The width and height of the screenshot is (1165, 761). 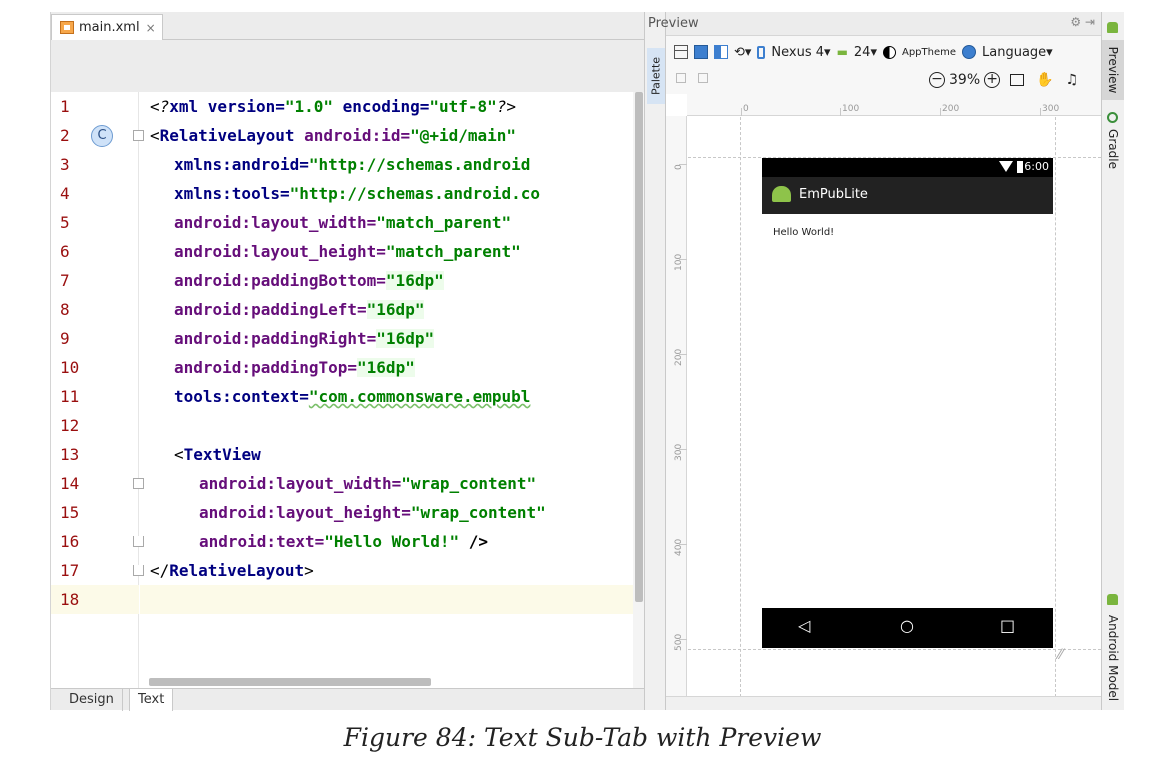 I want to click on line-number: 5, so click(x=65, y=222).